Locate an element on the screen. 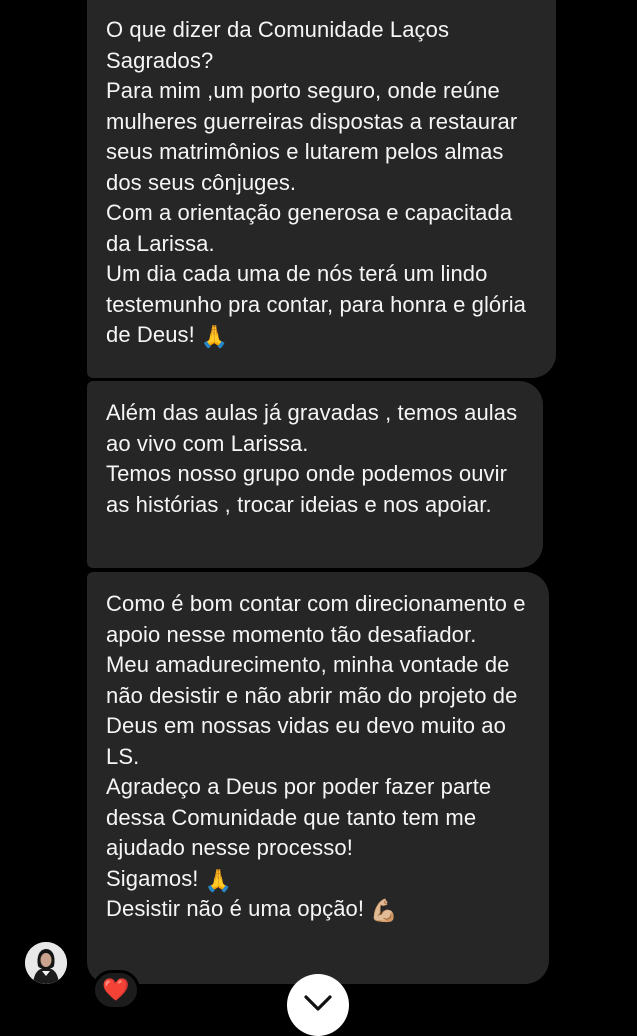  heart-icon: ❤️ is located at coordinates (116, 989).